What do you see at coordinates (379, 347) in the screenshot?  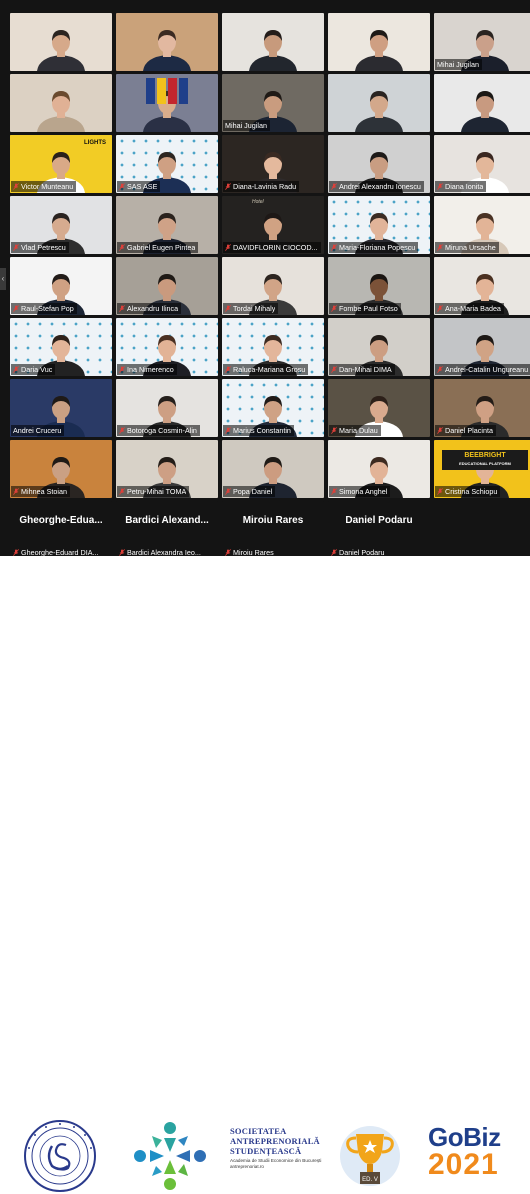 I see `participant-video-tile: Dan-Mihai DIMA` at bounding box center [379, 347].